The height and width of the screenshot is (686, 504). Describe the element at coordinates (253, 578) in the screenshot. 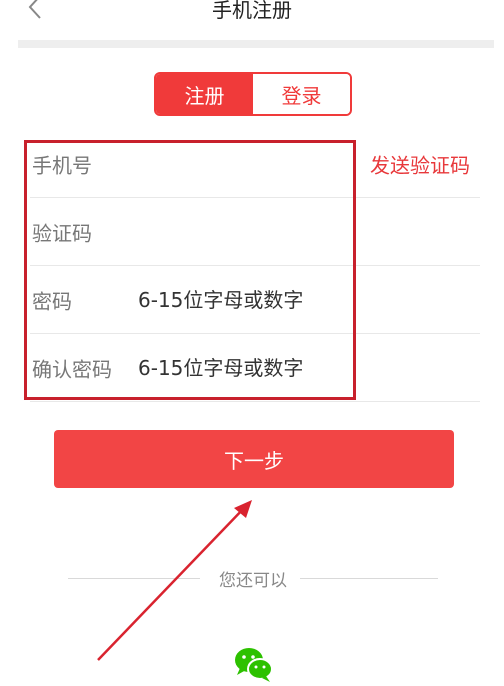

I see `alt-login-divider: 您还可以` at that location.